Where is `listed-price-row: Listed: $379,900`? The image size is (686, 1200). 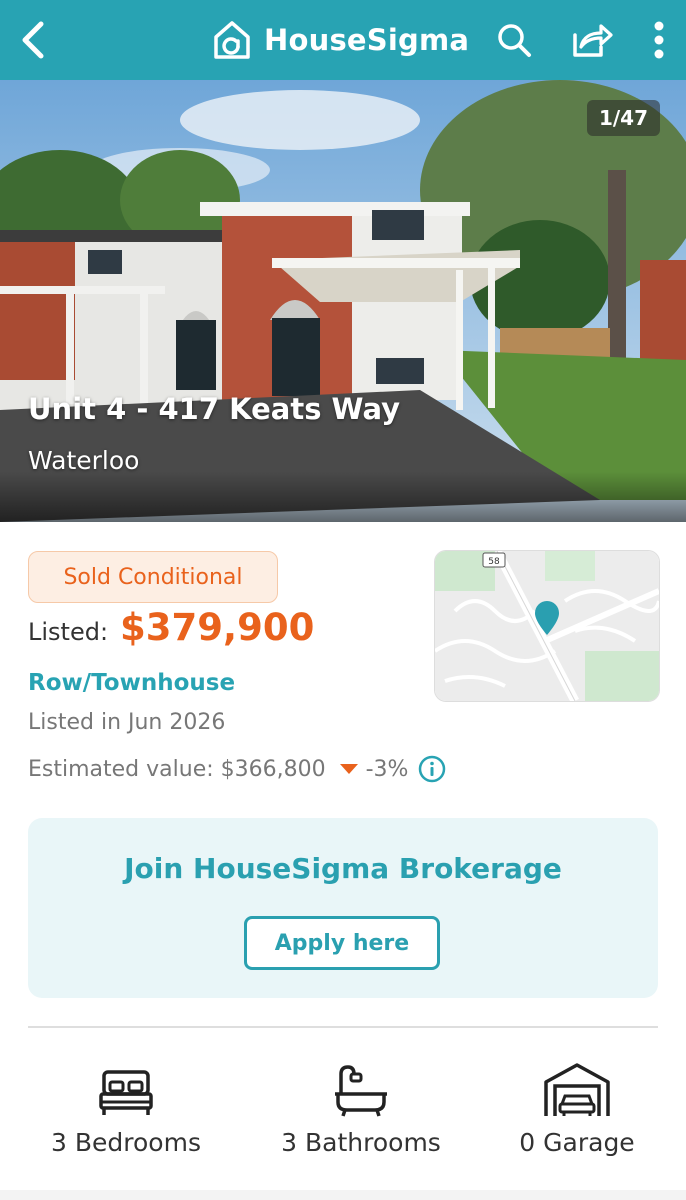
listed-price-row: Listed: $379,900 is located at coordinates (171, 627).